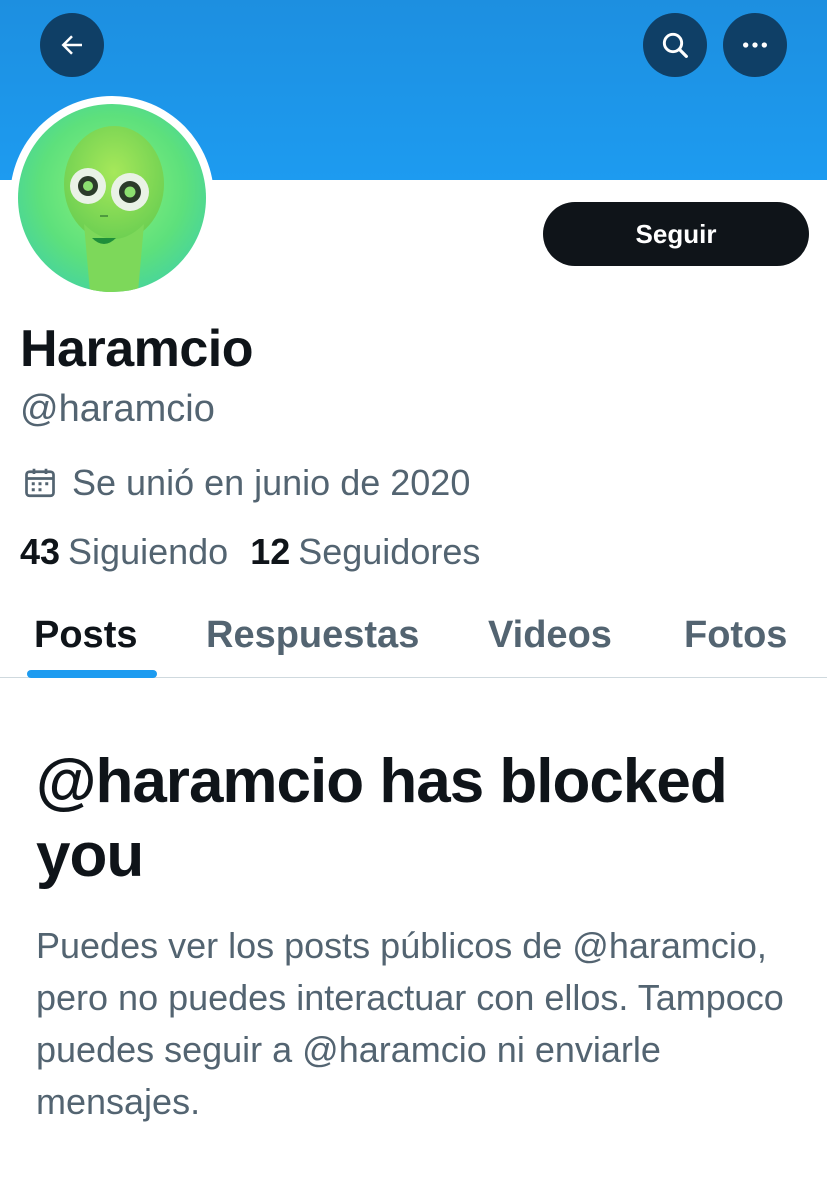 The image size is (827, 1200). I want to click on join-date: Se unió en junio de 2020, so click(245, 483).